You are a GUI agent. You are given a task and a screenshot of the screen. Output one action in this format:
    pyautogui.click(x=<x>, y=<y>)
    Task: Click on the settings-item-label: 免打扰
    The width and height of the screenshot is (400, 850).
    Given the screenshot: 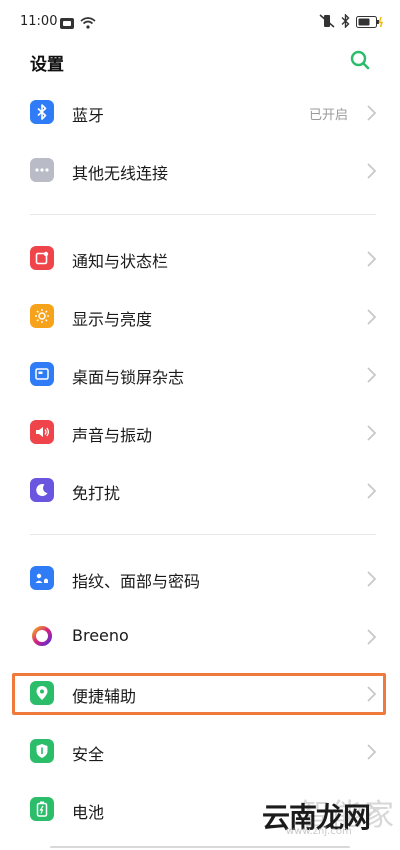 What is the action you would take?
    pyautogui.click(x=96, y=493)
    